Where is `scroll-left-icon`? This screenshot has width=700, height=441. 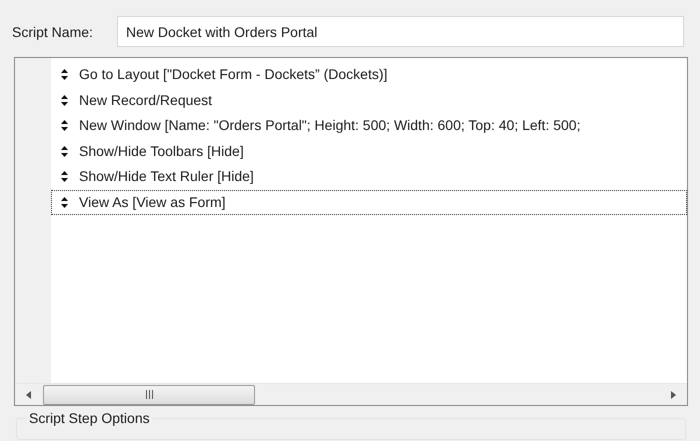
scroll-left-icon is located at coordinates (29, 395).